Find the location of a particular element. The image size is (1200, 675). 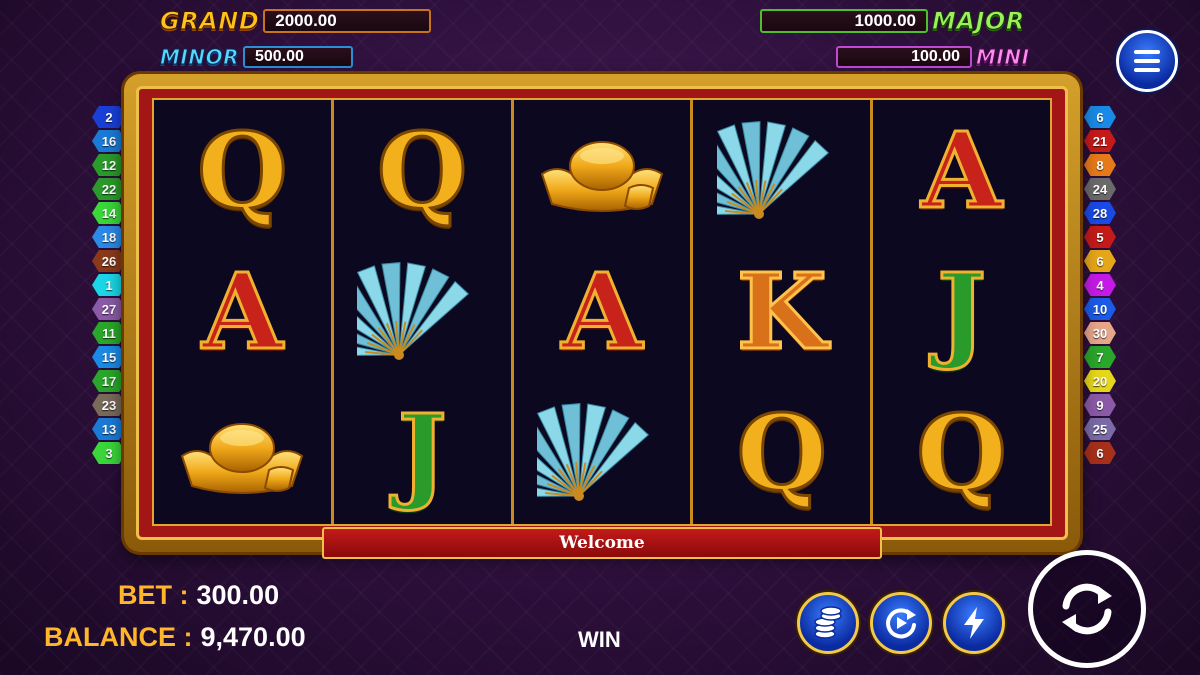

reel-5: AJQ is located at coordinates (961, 312).